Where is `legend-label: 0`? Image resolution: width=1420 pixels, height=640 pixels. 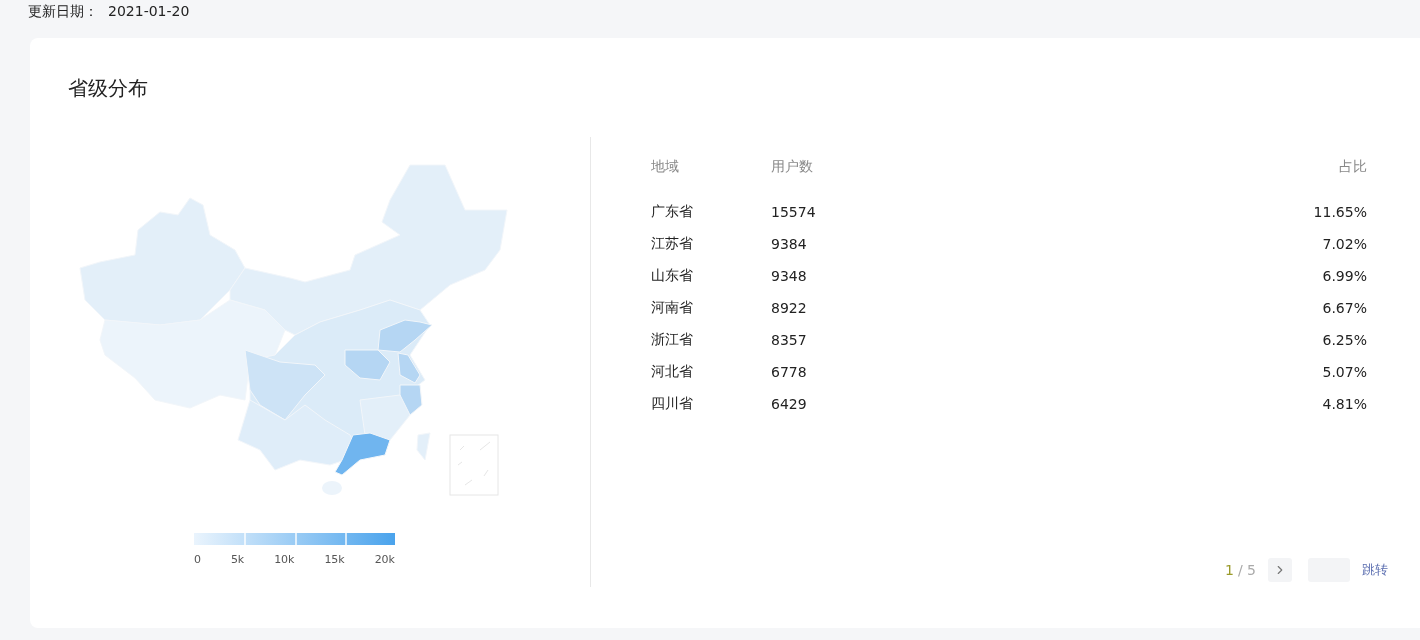 legend-label: 0 is located at coordinates (197, 559).